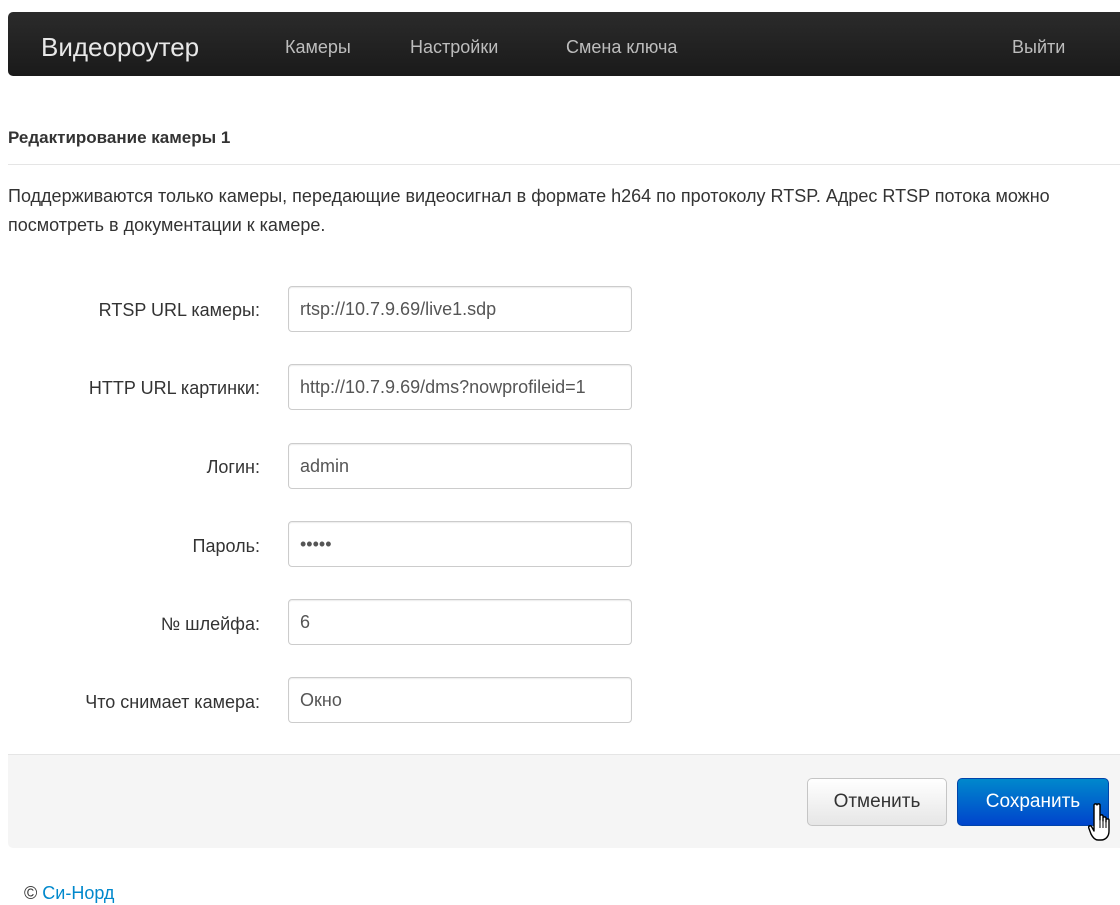 Image resolution: width=1120 pixels, height=905 pixels. I want to click on nav-link-settings: Настройки, so click(454, 47).